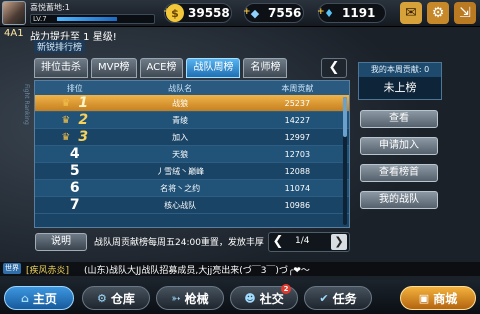  What do you see at coordinates (339, 242) in the screenshot?
I see `pager-next-button: ❯` at bounding box center [339, 242].